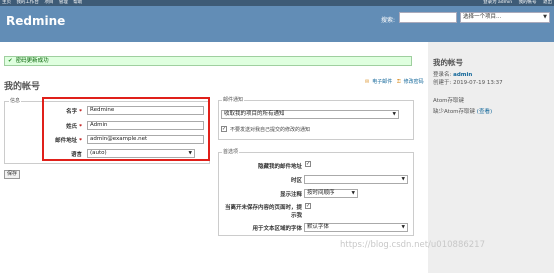  I want to click on sidebar-atom-status: 缺少Atom存取键 (查看), so click(463, 112).